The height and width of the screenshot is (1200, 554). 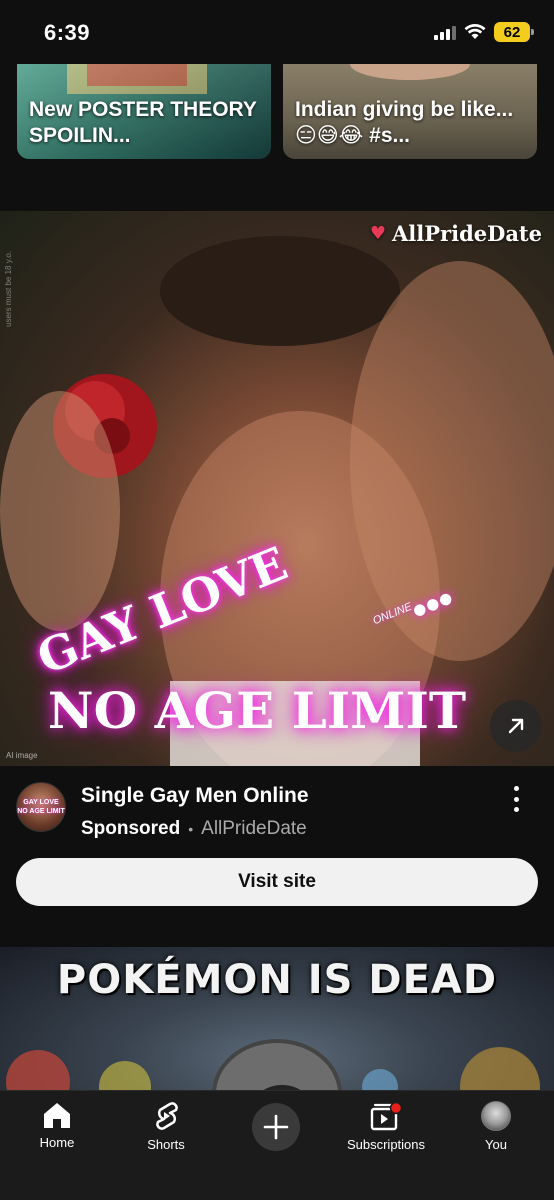 I want to click on notification-dot, so click(x=396, y=1108).